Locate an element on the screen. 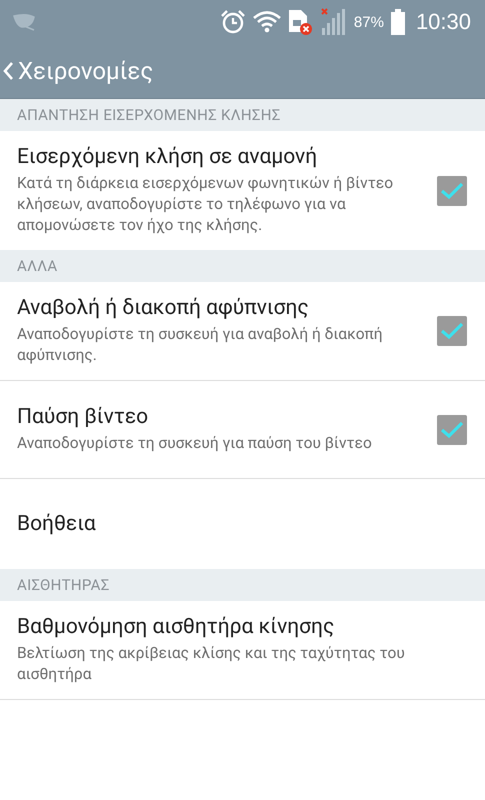 The image size is (485, 800). setting-title: Βαθμονόμηση αισθητήρα κίνησης is located at coordinates (176, 627).